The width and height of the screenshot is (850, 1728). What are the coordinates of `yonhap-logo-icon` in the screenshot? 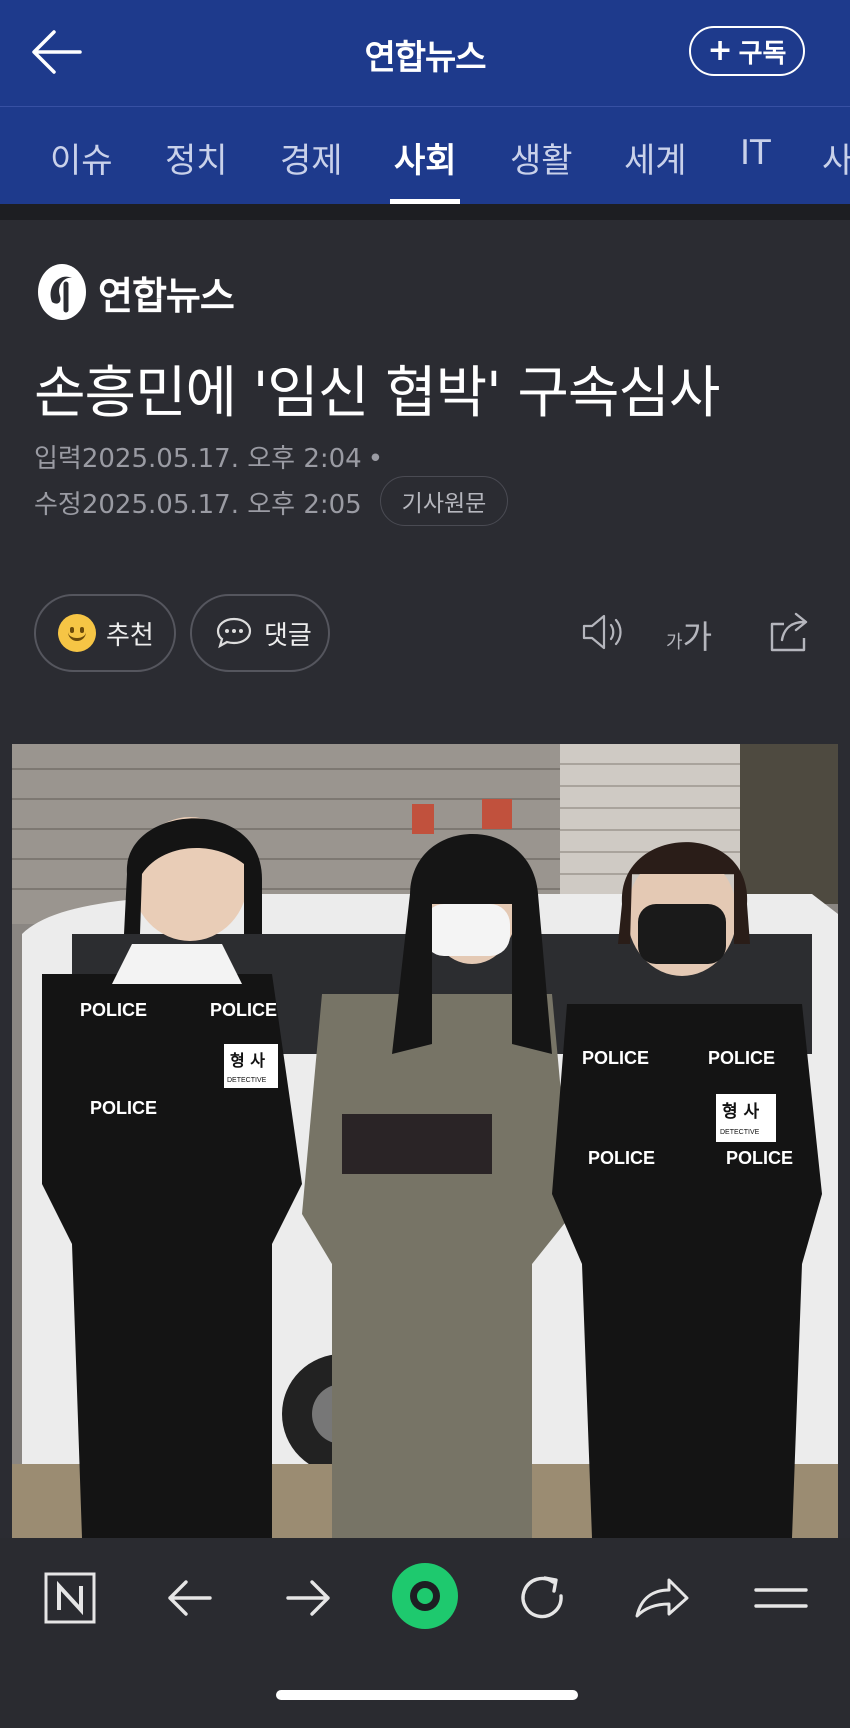 It's located at (62, 292).